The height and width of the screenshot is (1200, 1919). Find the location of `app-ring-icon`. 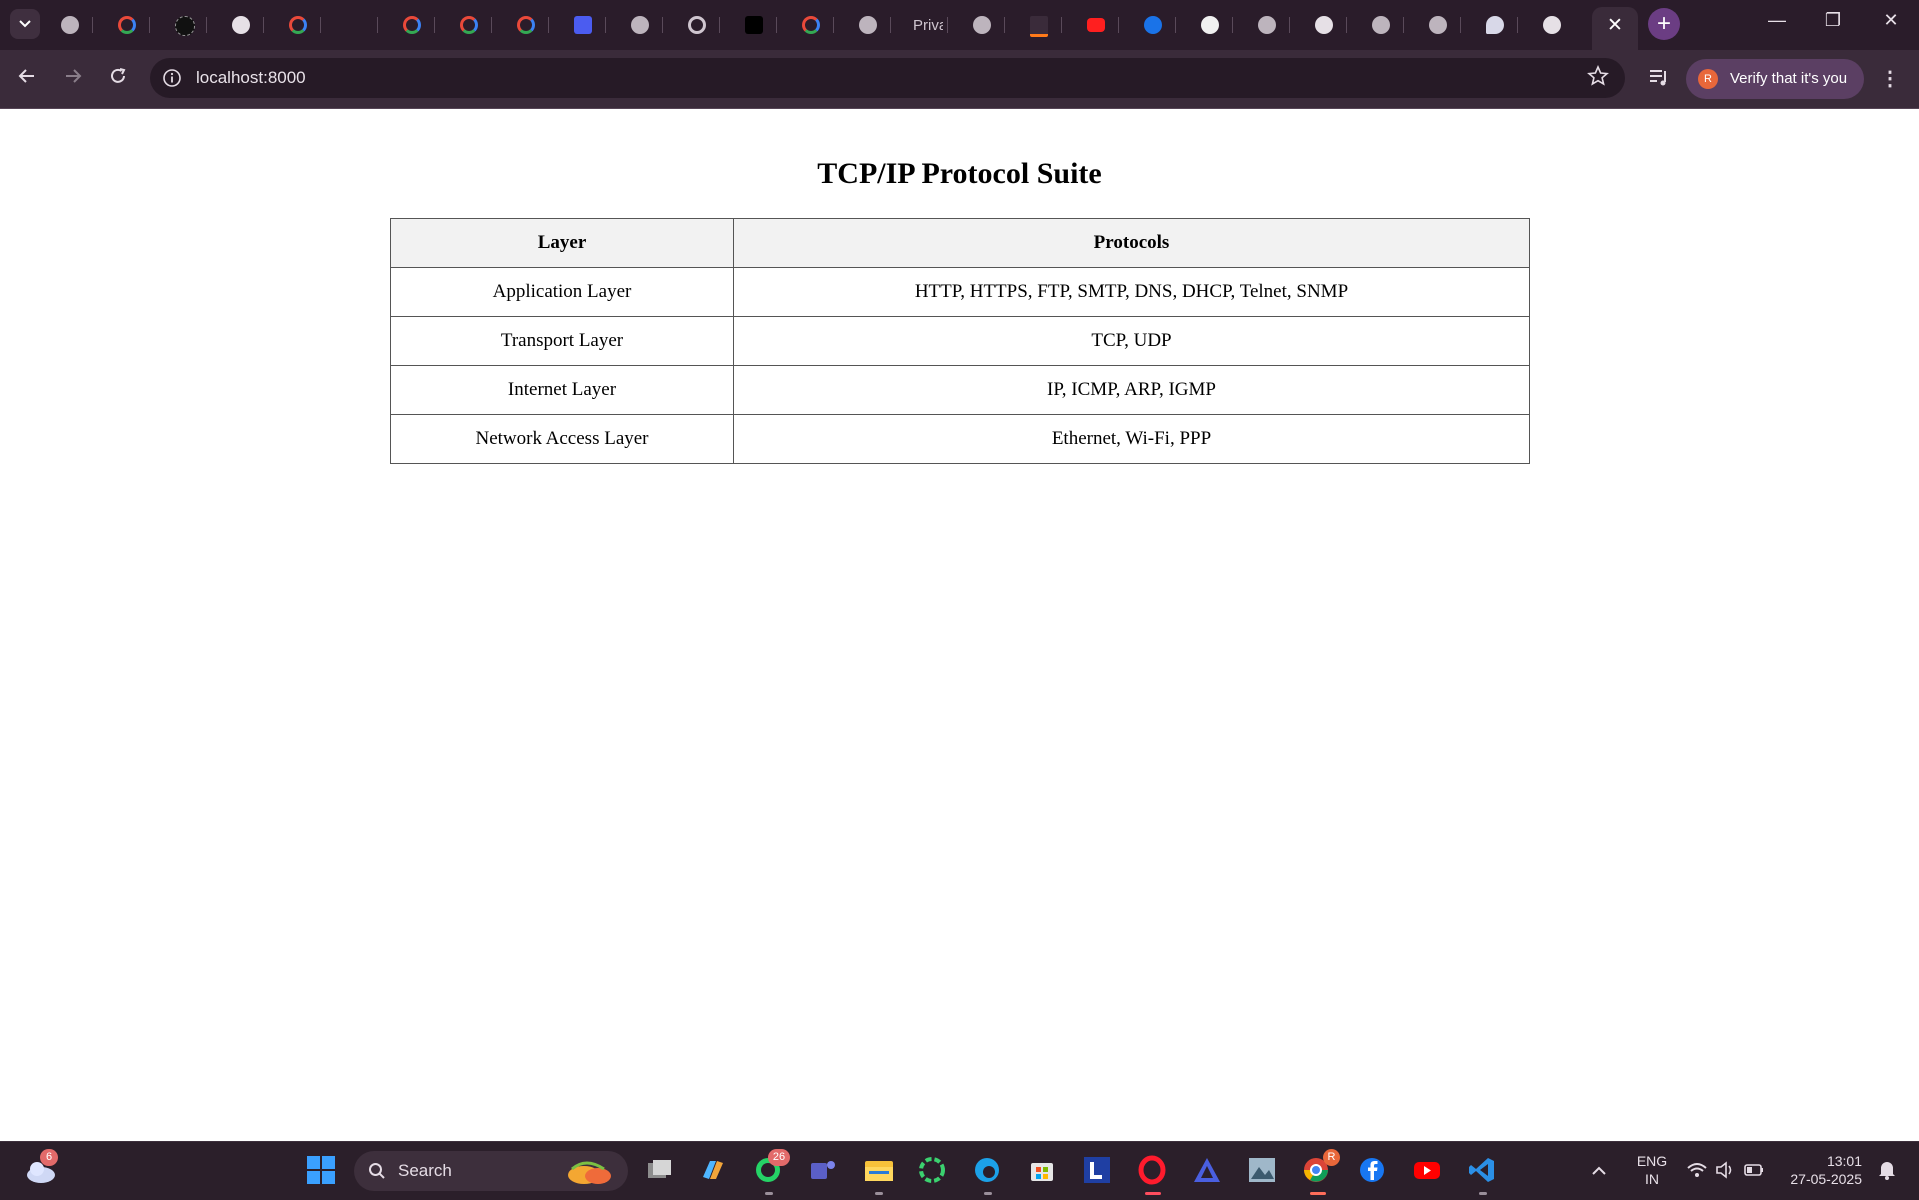

app-ring-icon is located at coordinates (933, 1171).